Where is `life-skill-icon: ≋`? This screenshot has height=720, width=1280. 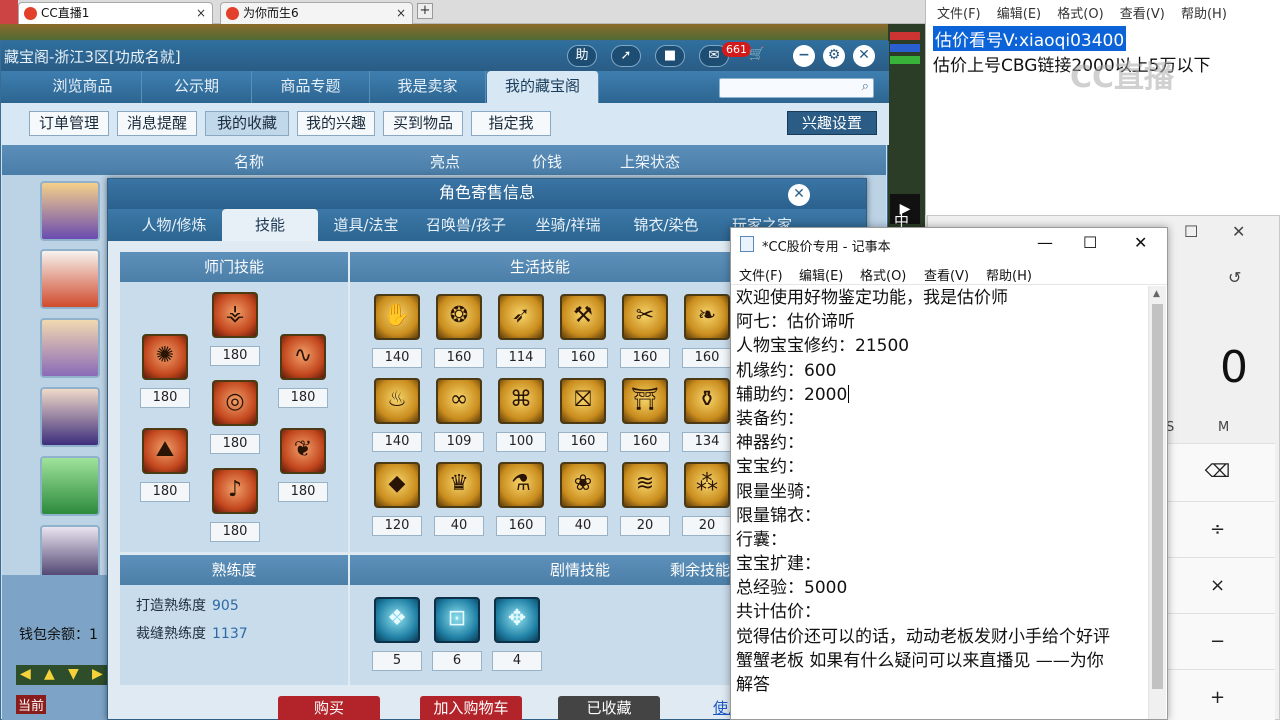
life-skill-icon: ≋ is located at coordinates (645, 485).